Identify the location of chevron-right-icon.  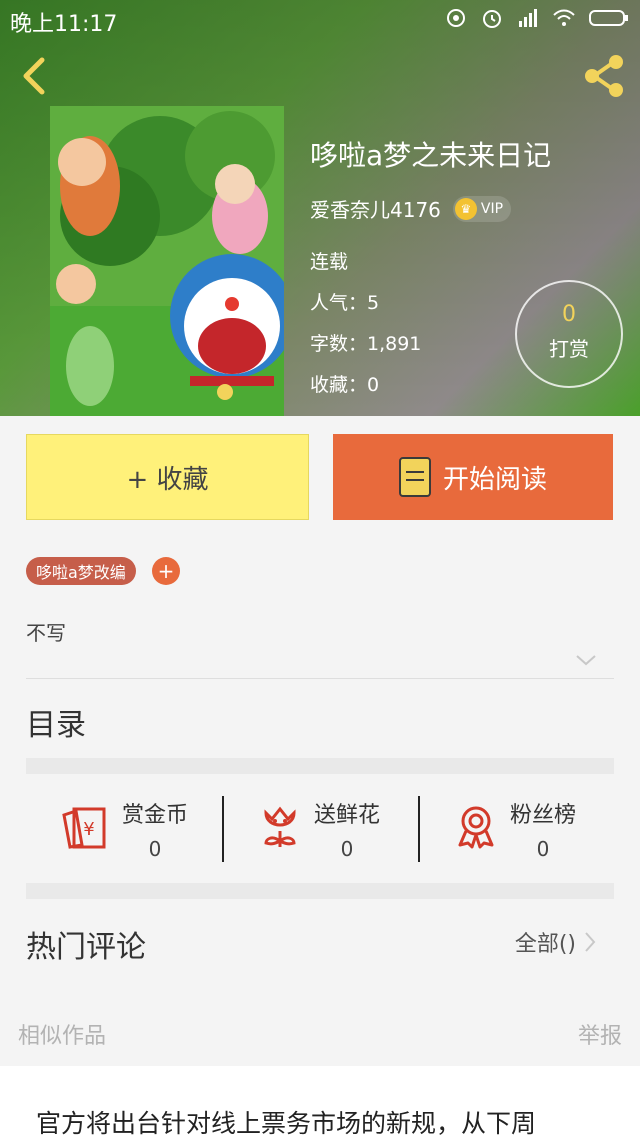
(590, 942).